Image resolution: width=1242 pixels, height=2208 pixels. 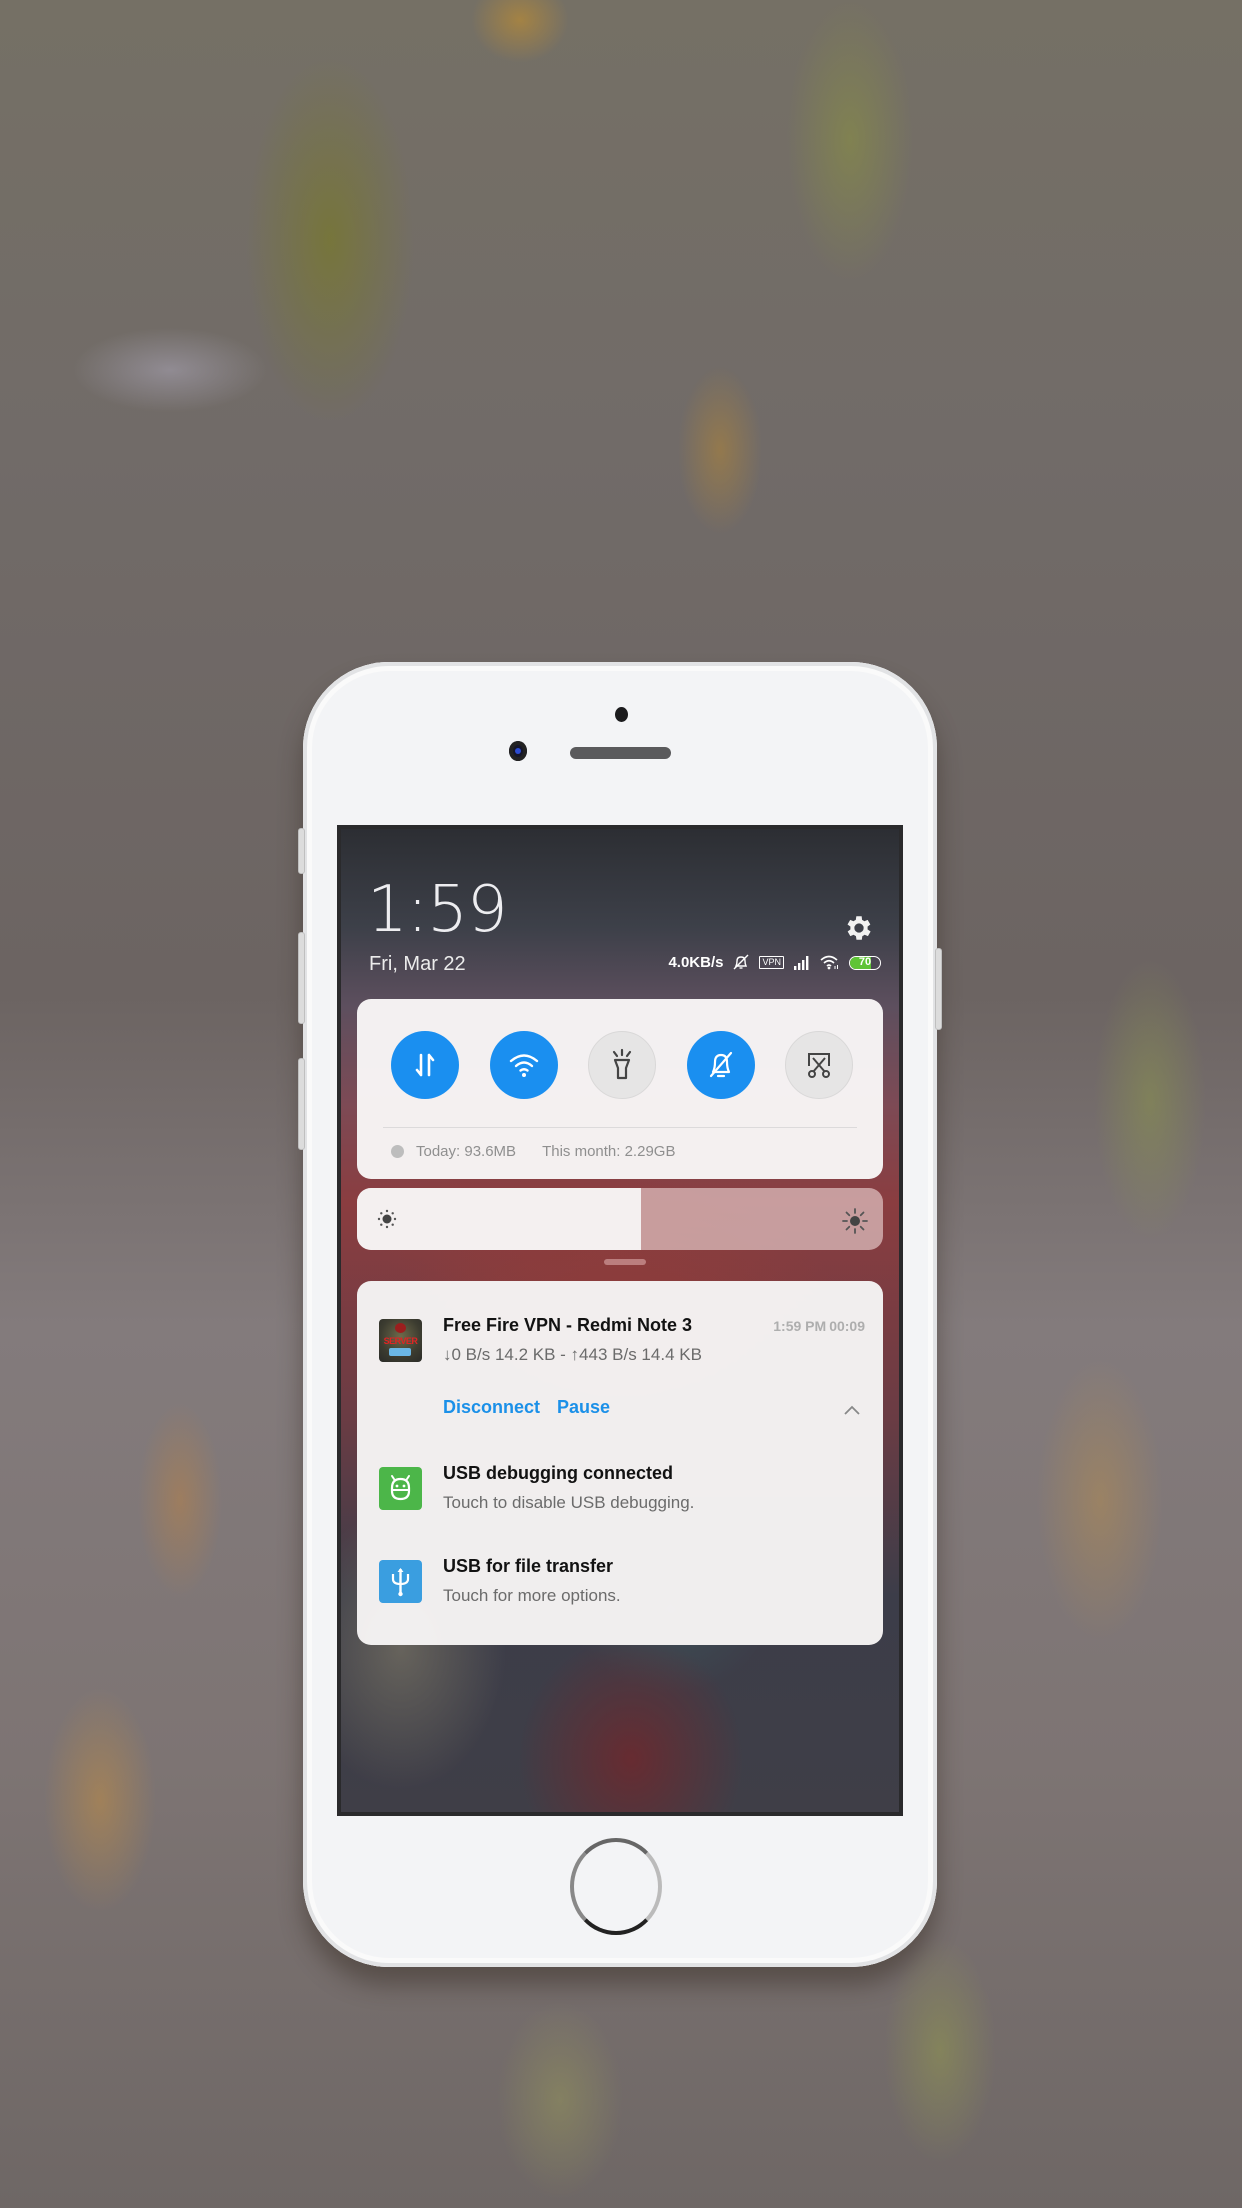 I want to click on data-usage-today: Today: 93.6MB, so click(x=466, y=1151).